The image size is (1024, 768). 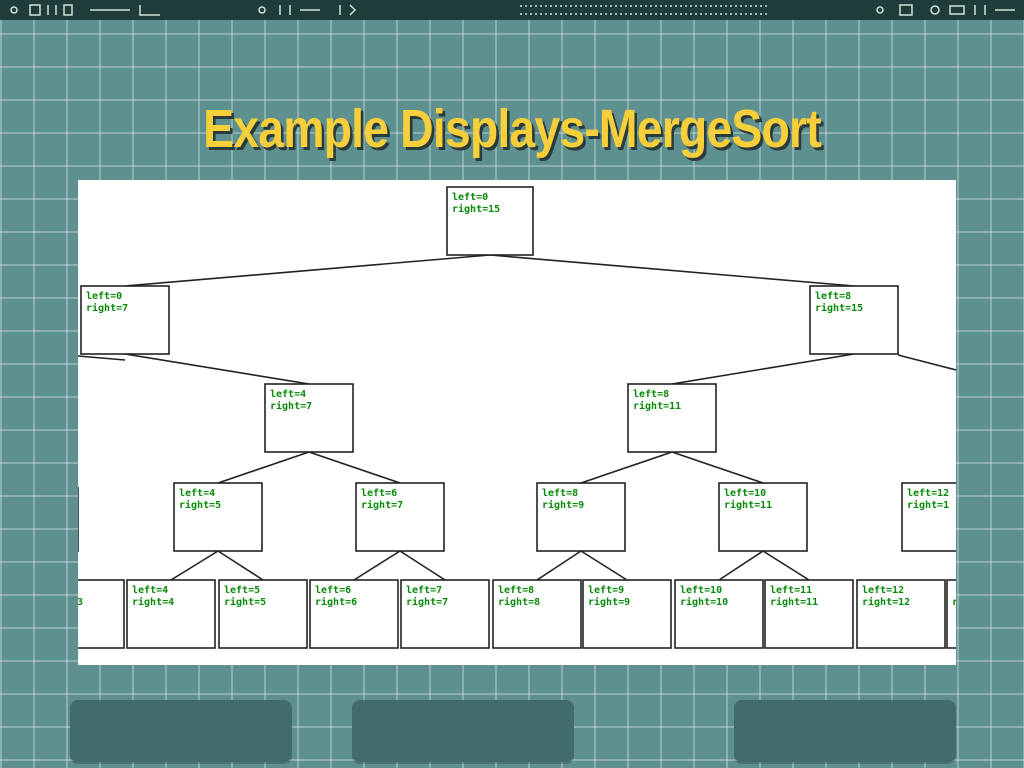 I want to click on node-right-label: right=6, so click(x=336, y=602).